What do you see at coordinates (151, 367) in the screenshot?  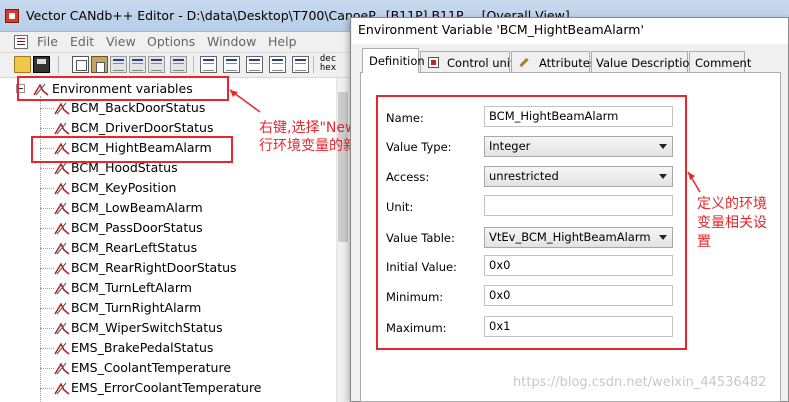 I see `tree-item-label: EMS_CoolantTemperature` at bounding box center [151, 367].